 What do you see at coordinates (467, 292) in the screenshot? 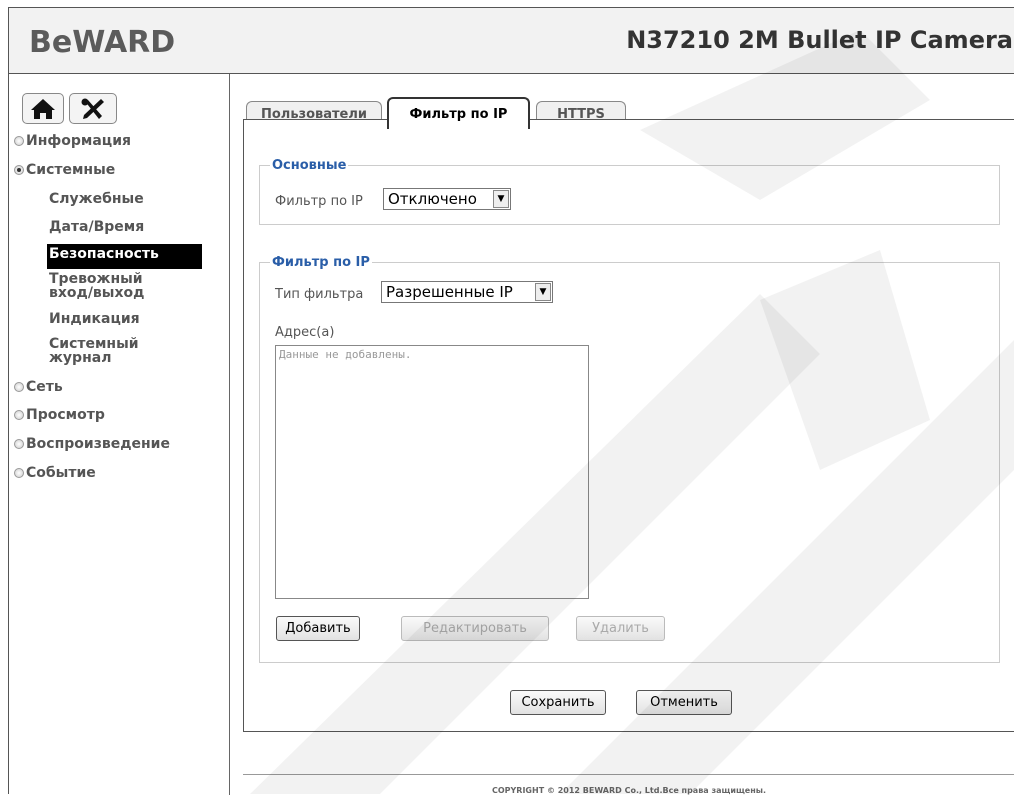
I see `filter-type-select: Разрешенные IP ▼` at bounding box center [467, 292].